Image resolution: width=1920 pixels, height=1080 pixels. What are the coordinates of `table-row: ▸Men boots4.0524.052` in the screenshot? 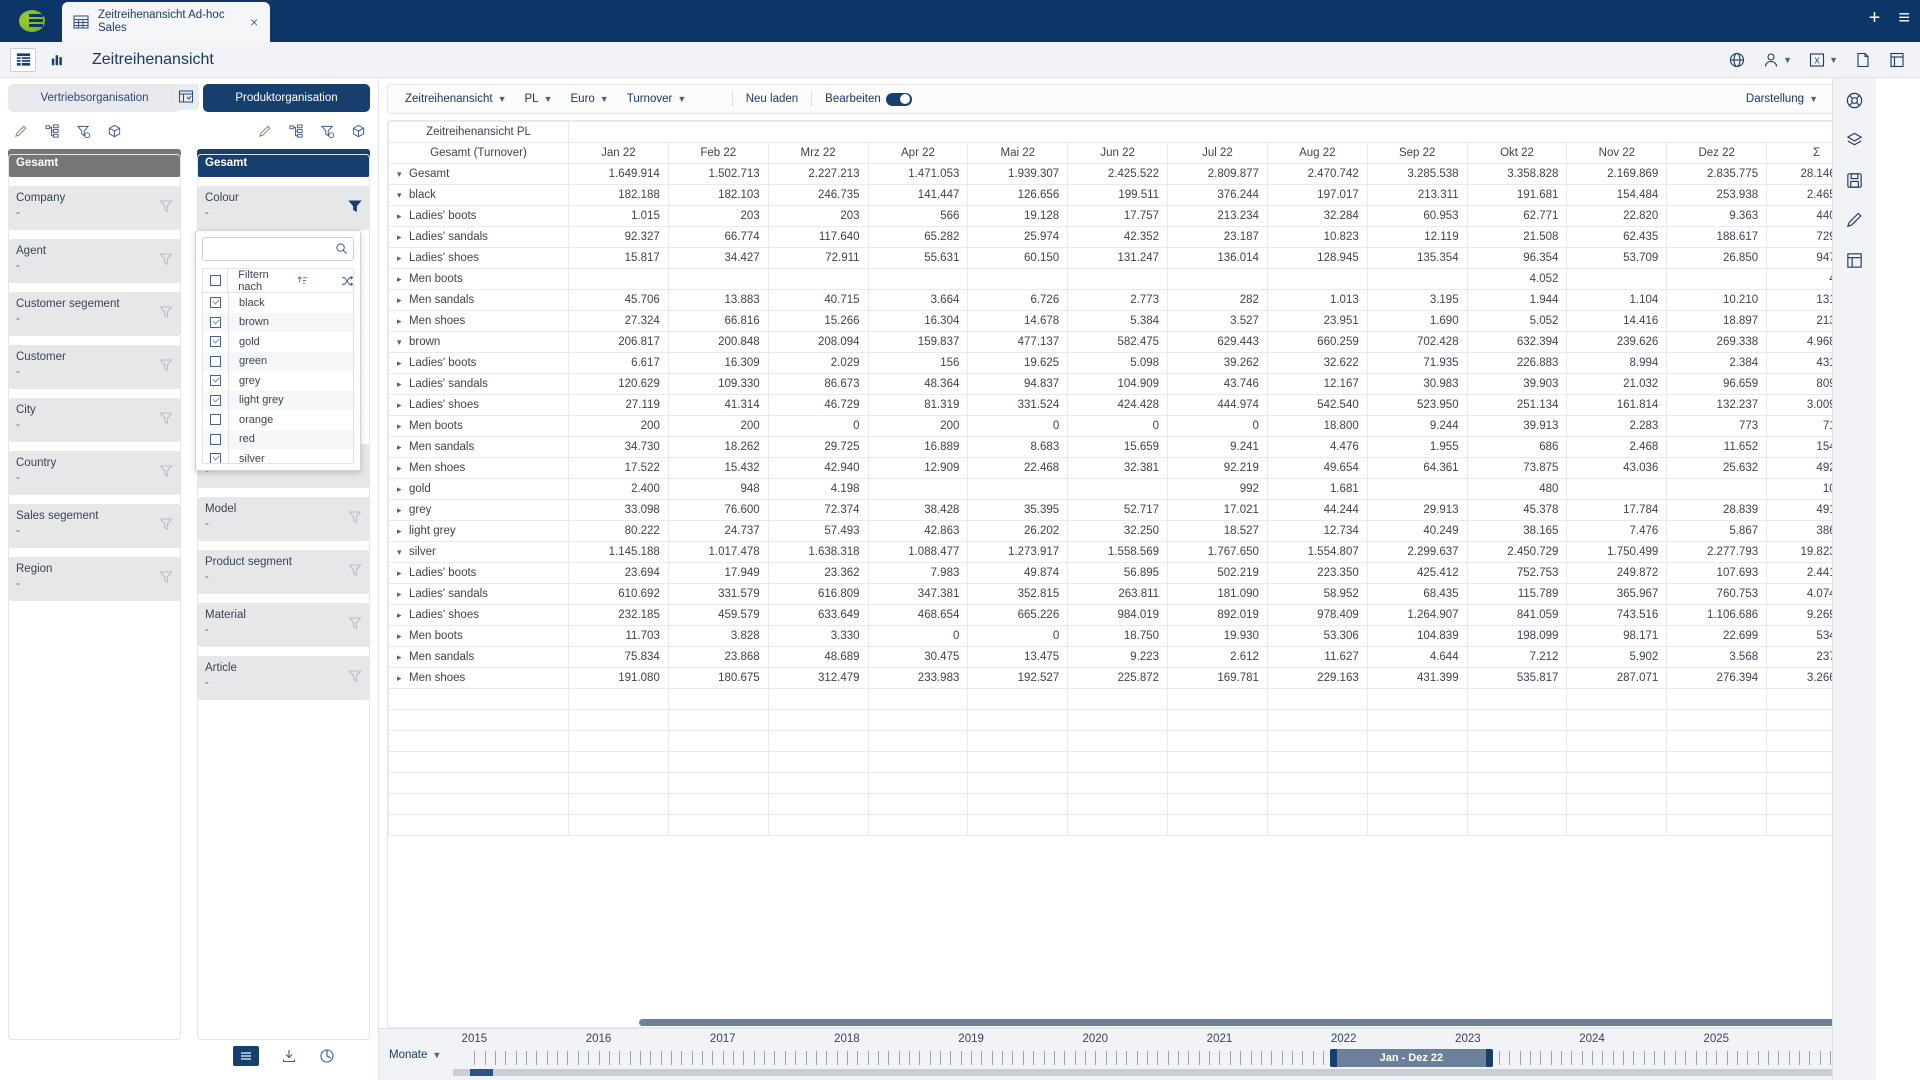 It's located at (1127, 279).